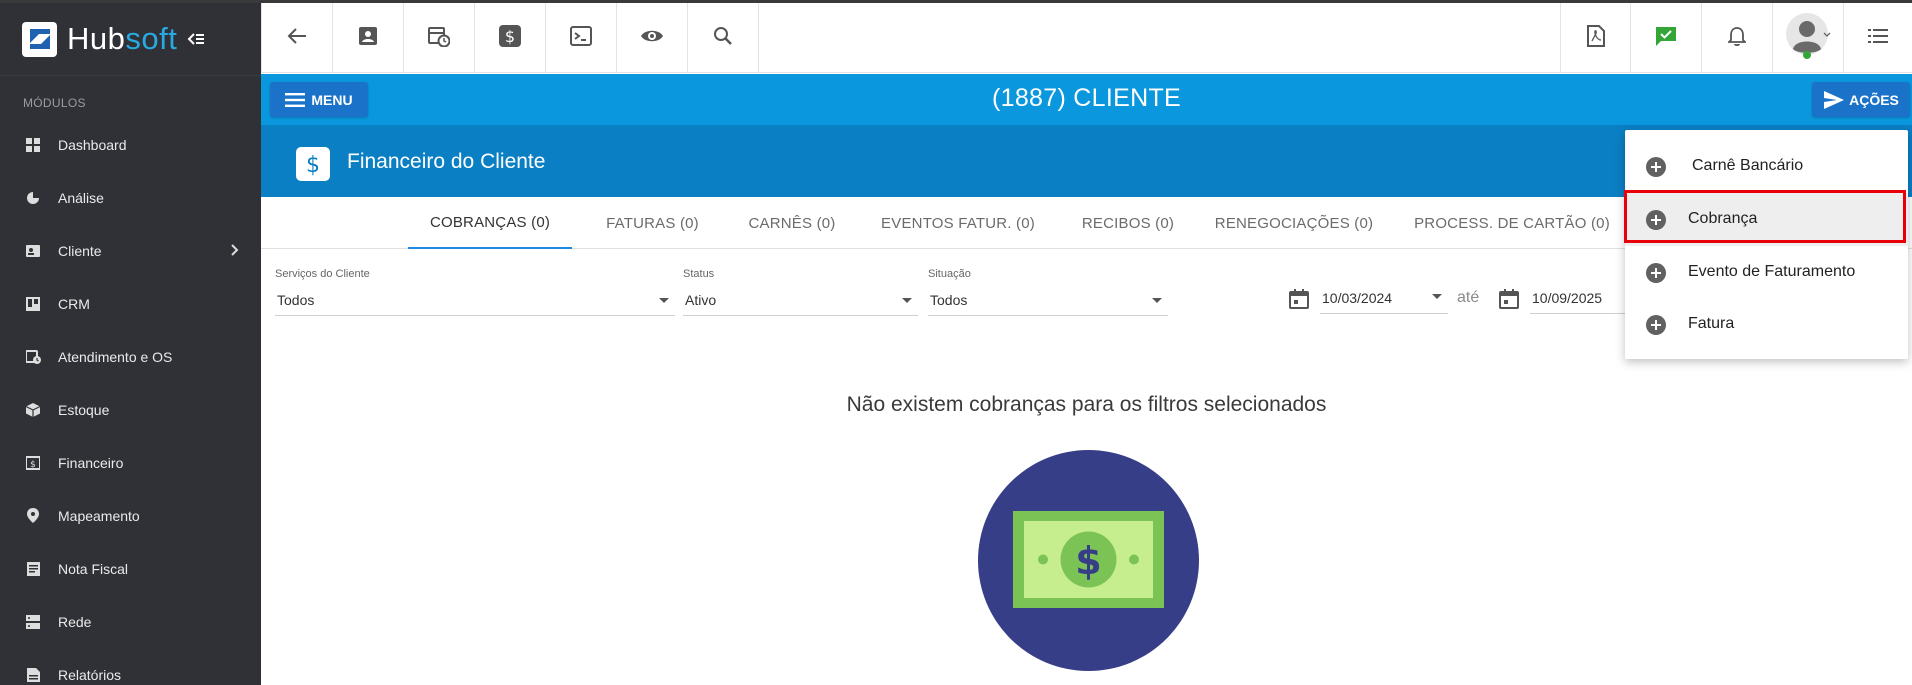  I want to click on list-menu-button, so click(1878, 38).